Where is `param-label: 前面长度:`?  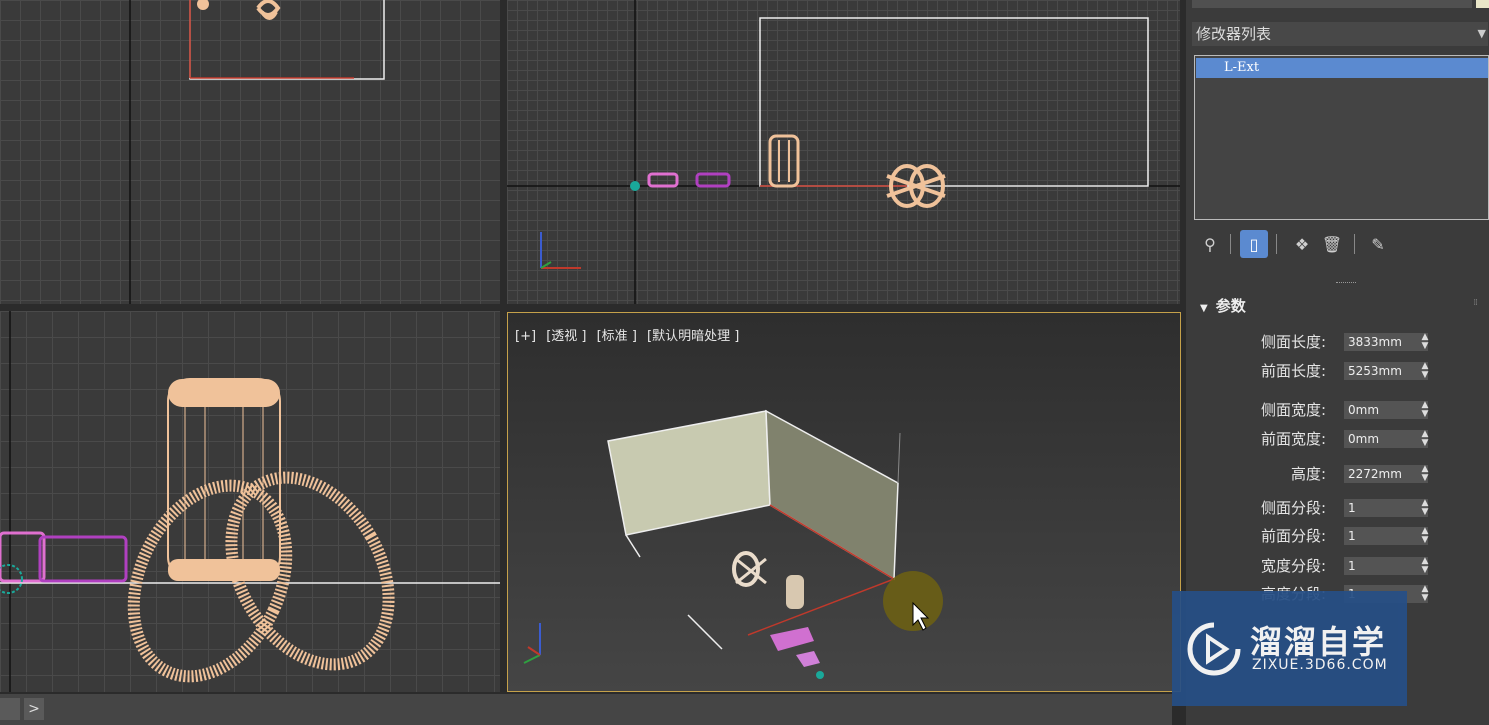
param-label: 前面长度: is located at coordinates (1293, 371).